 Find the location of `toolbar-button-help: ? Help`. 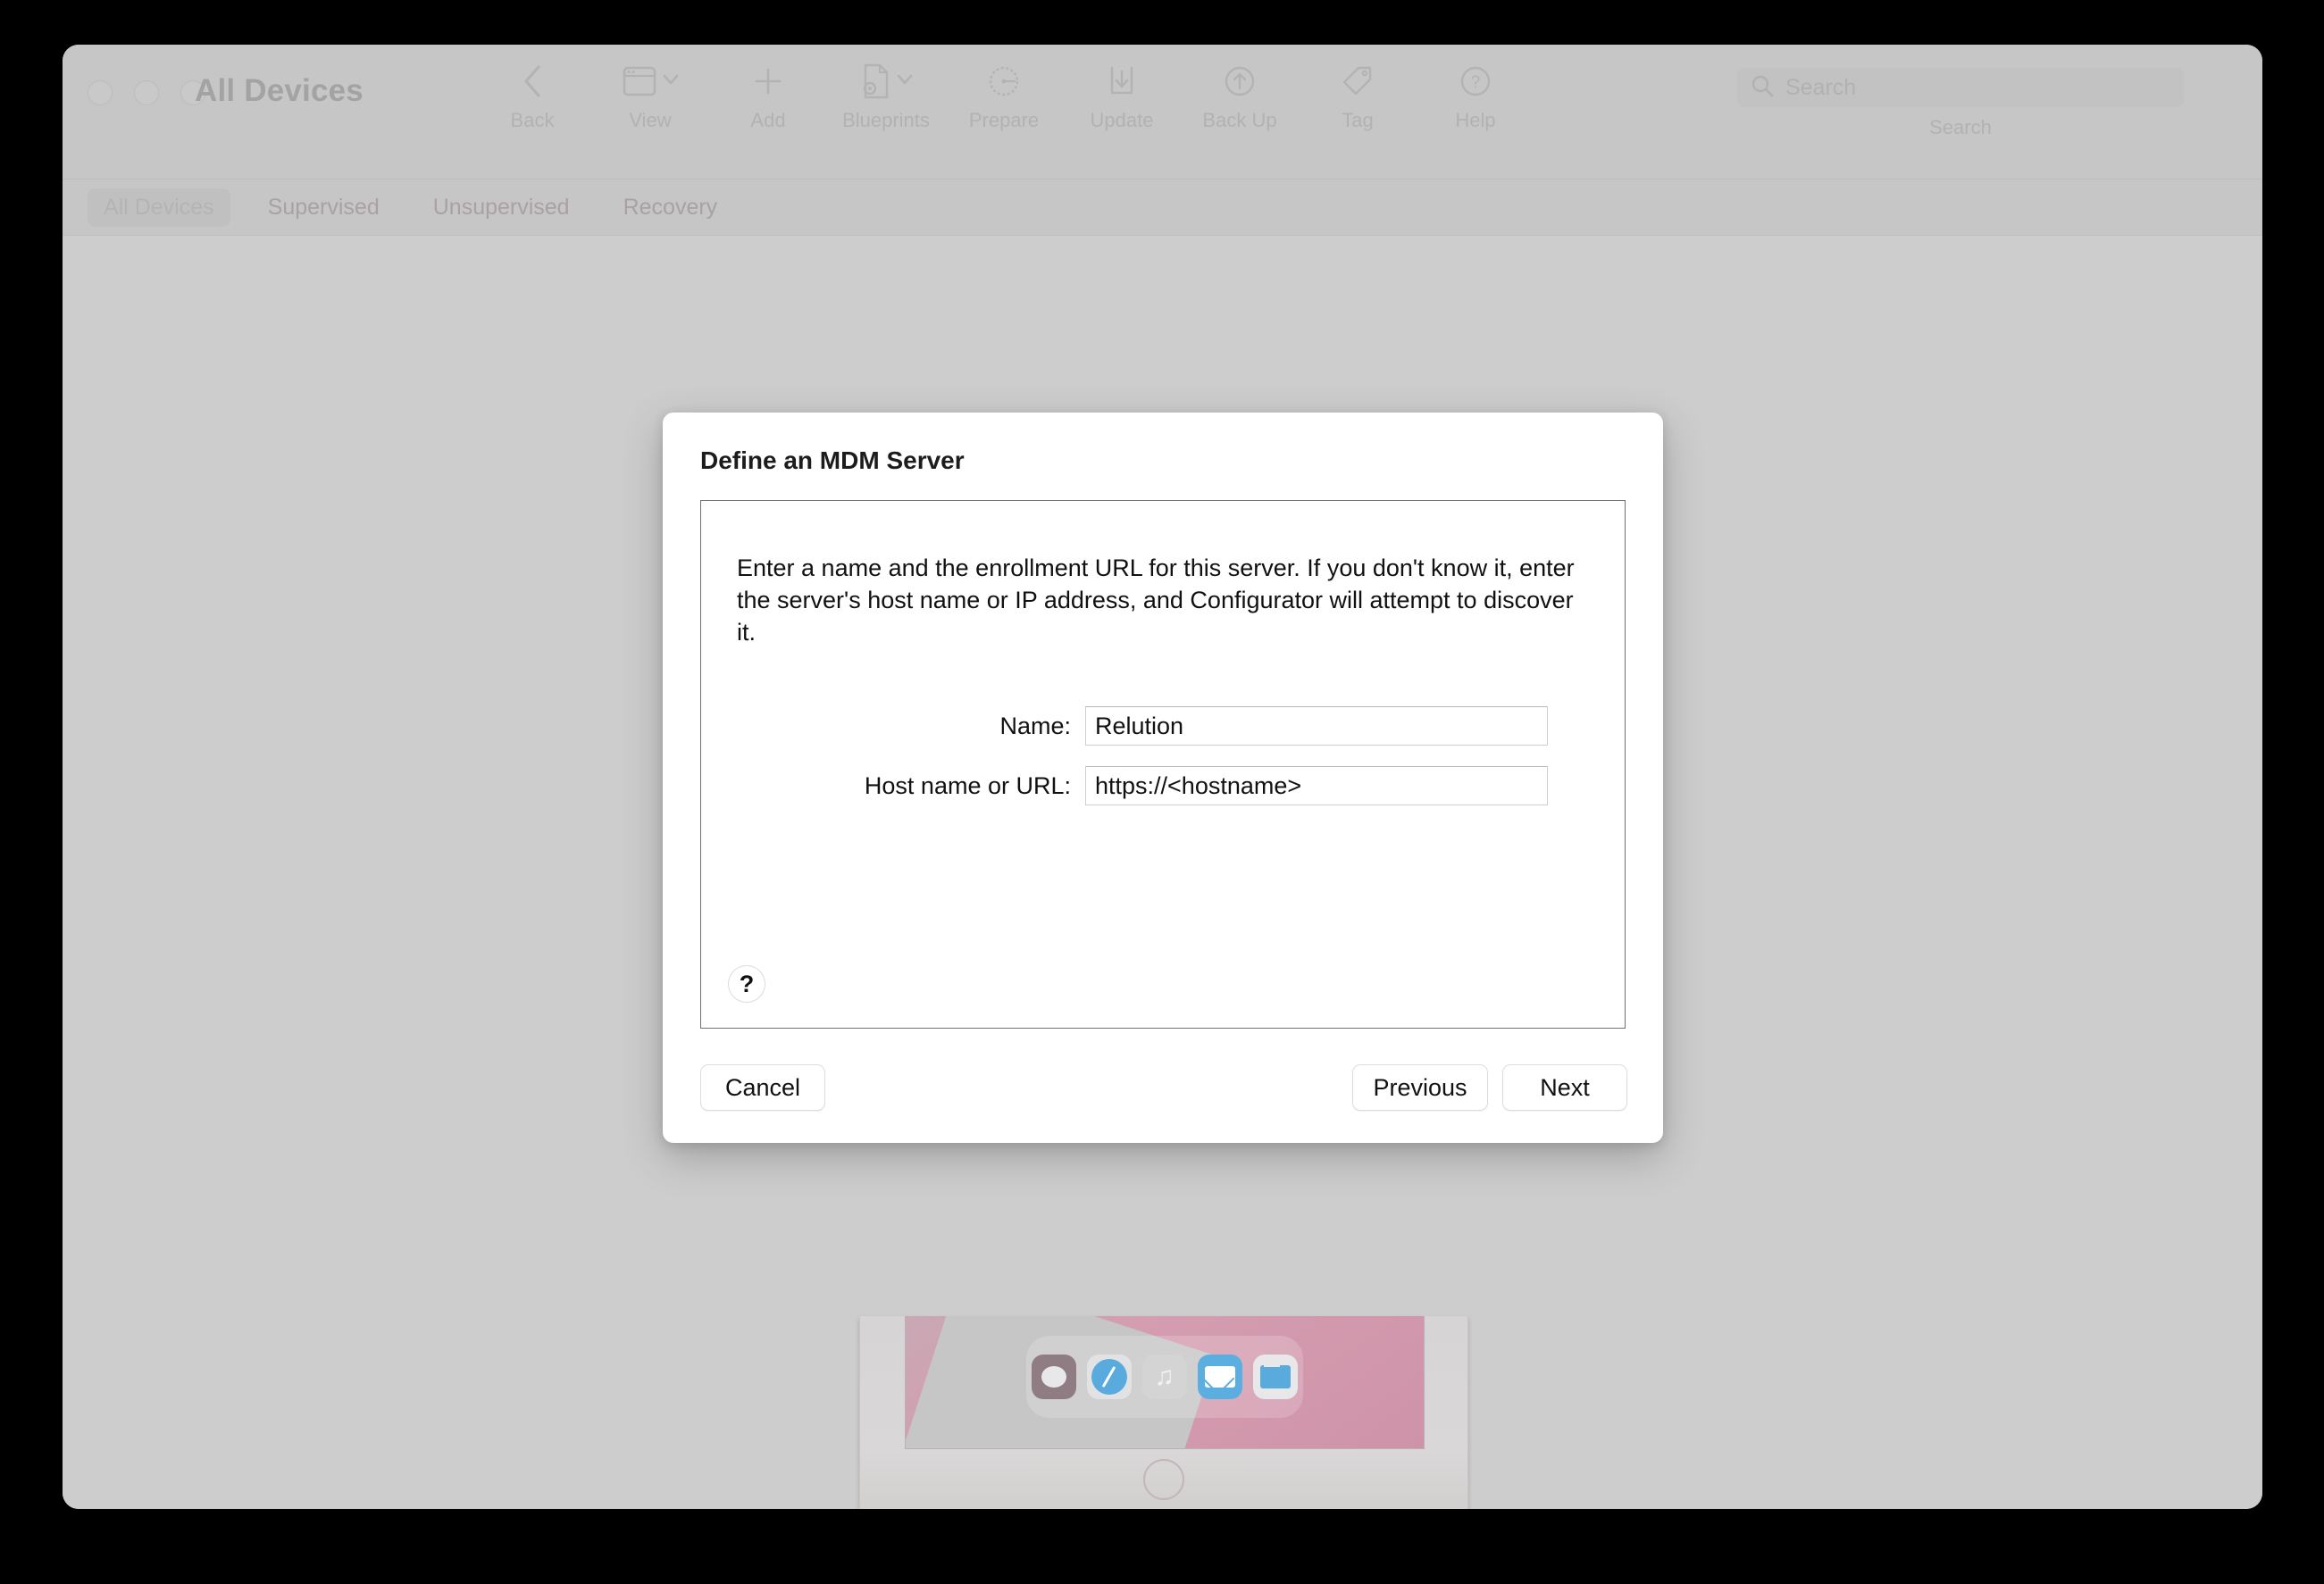

toolbar-button-help: ? Help is located at coordinates (1475, 96).